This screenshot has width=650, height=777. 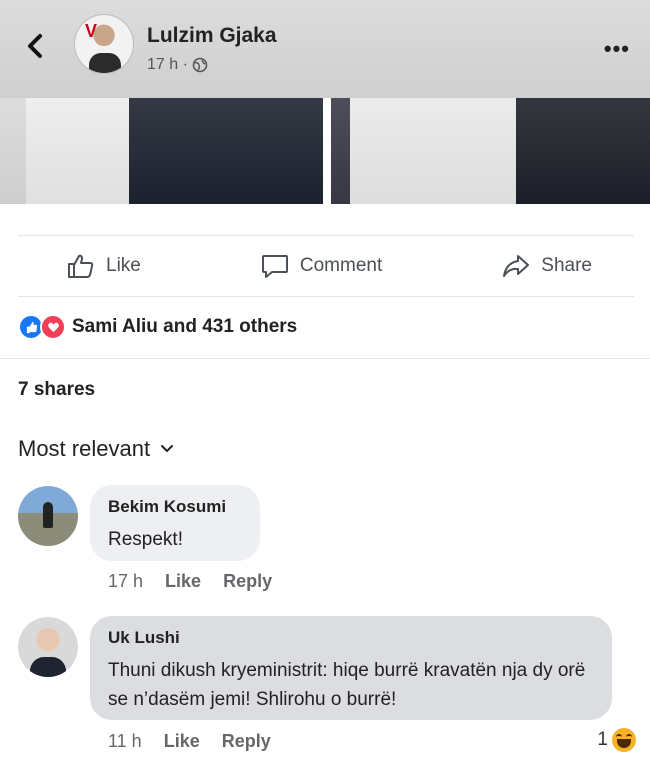 I want to click on comment-text: Respekt!, so click(x=145, y=539).